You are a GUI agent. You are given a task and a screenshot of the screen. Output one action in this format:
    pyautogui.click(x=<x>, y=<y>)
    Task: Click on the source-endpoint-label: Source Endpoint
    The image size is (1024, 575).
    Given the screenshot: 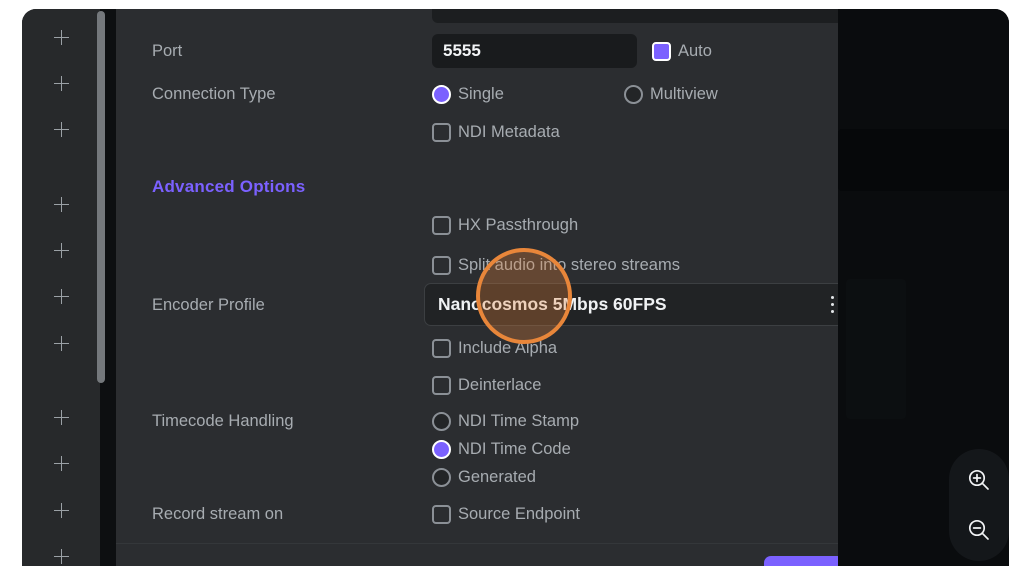 What is the action you would take?
    pyautogui.click(x=519, y=514)
    